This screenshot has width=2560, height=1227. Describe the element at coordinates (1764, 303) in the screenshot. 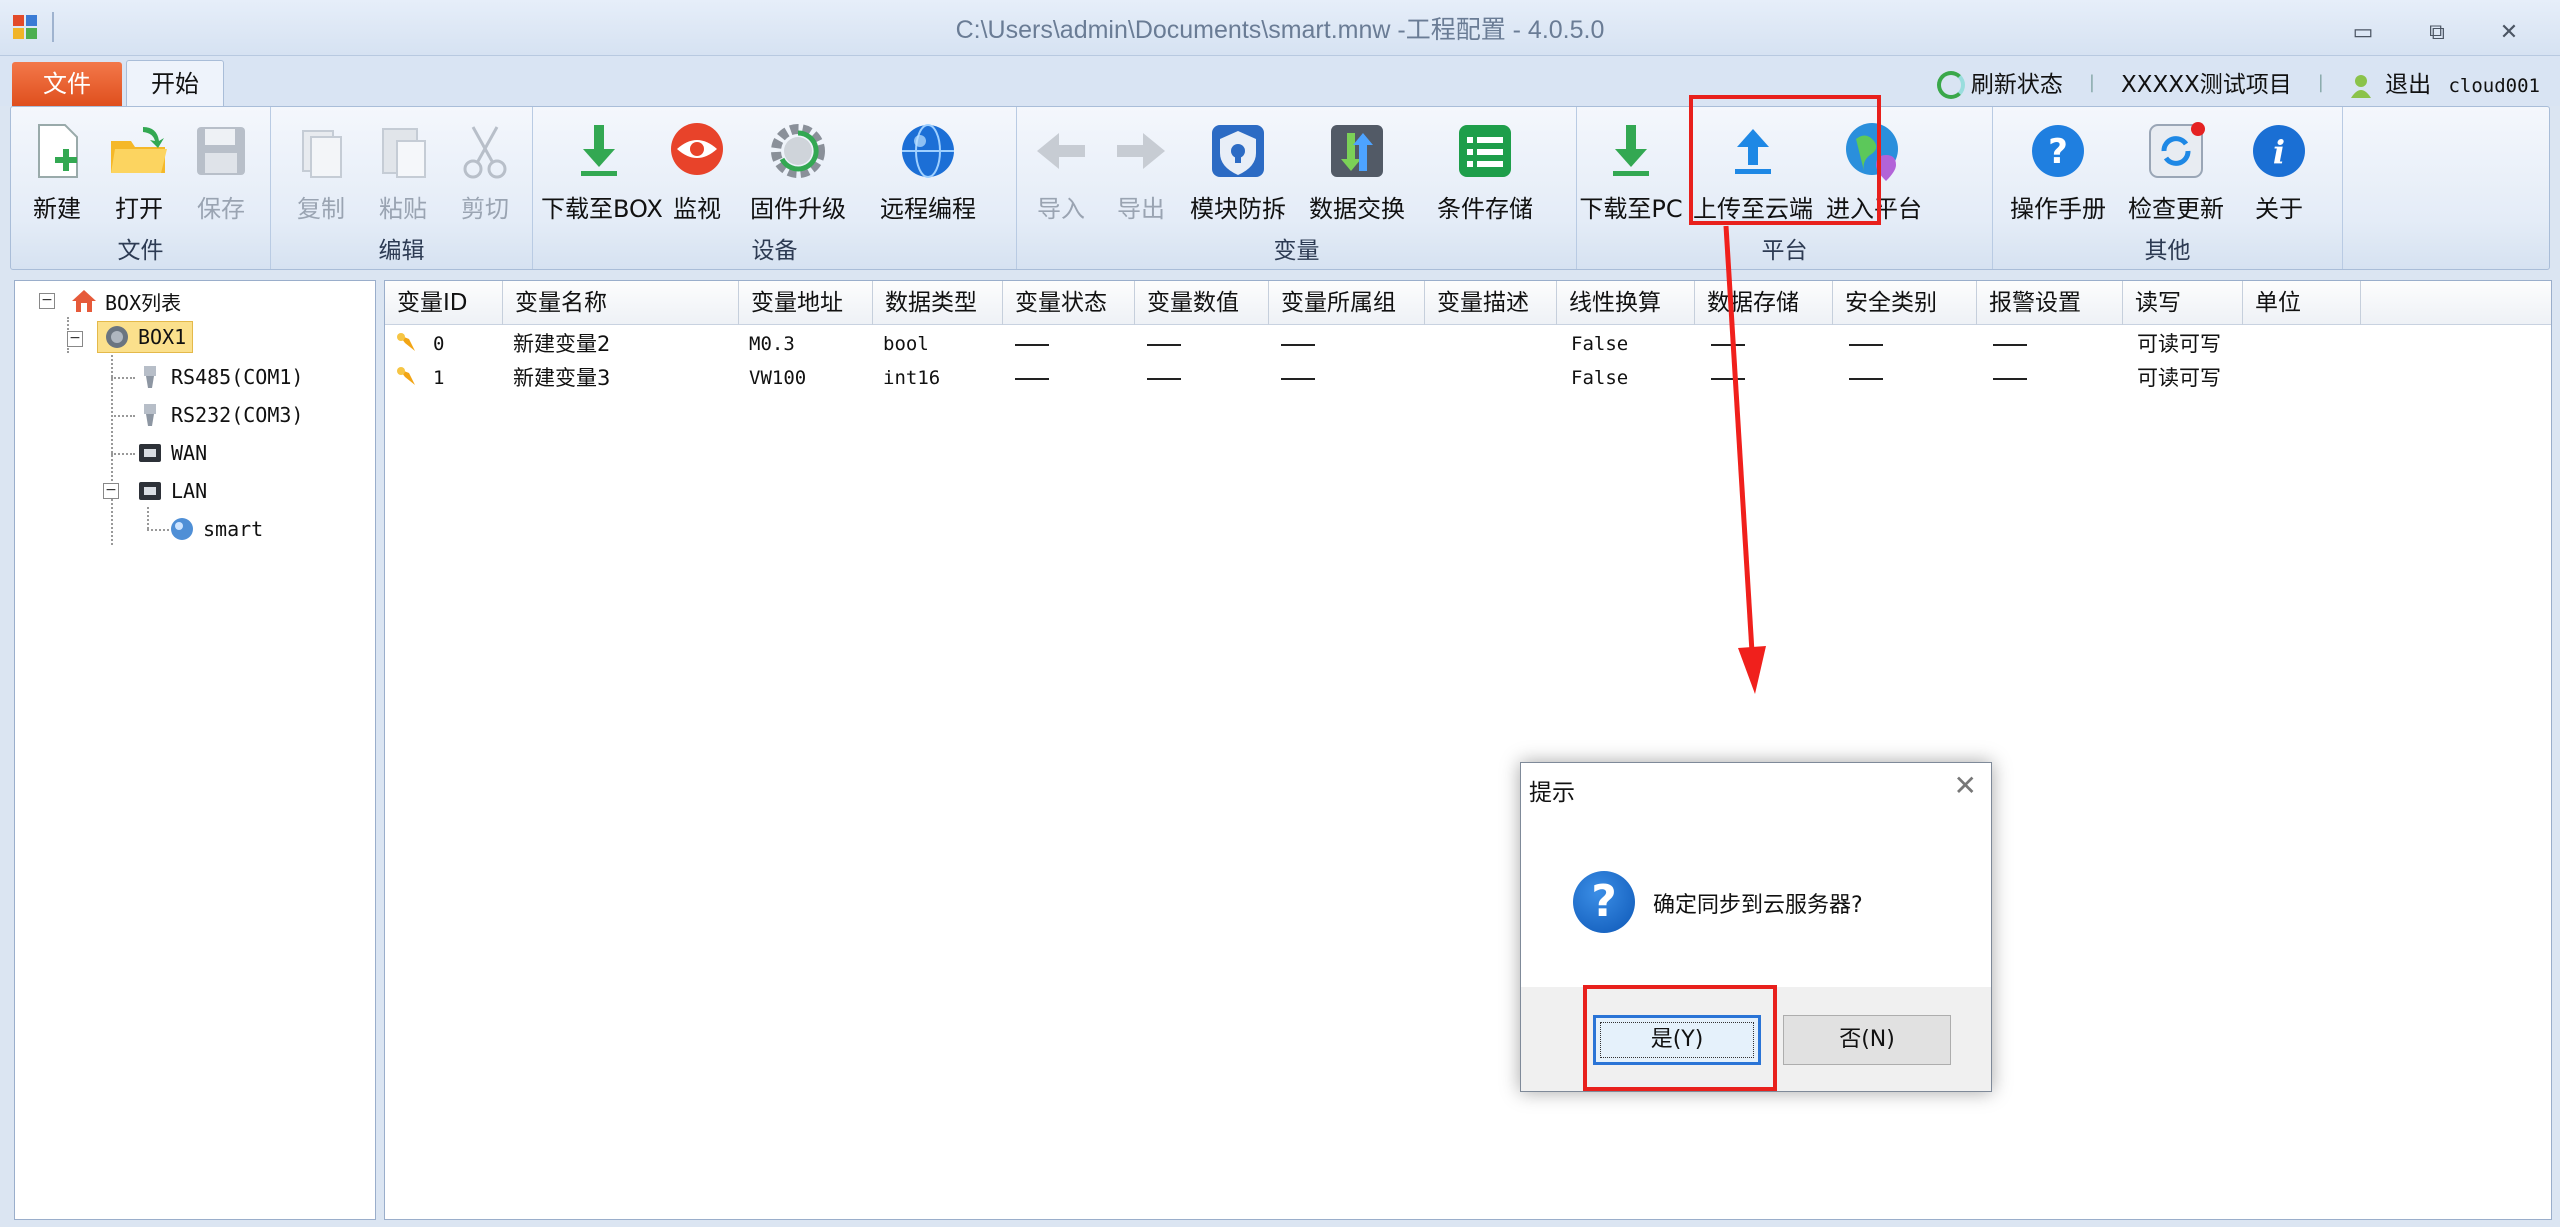

I see `col-header: 数据存储` at that location.